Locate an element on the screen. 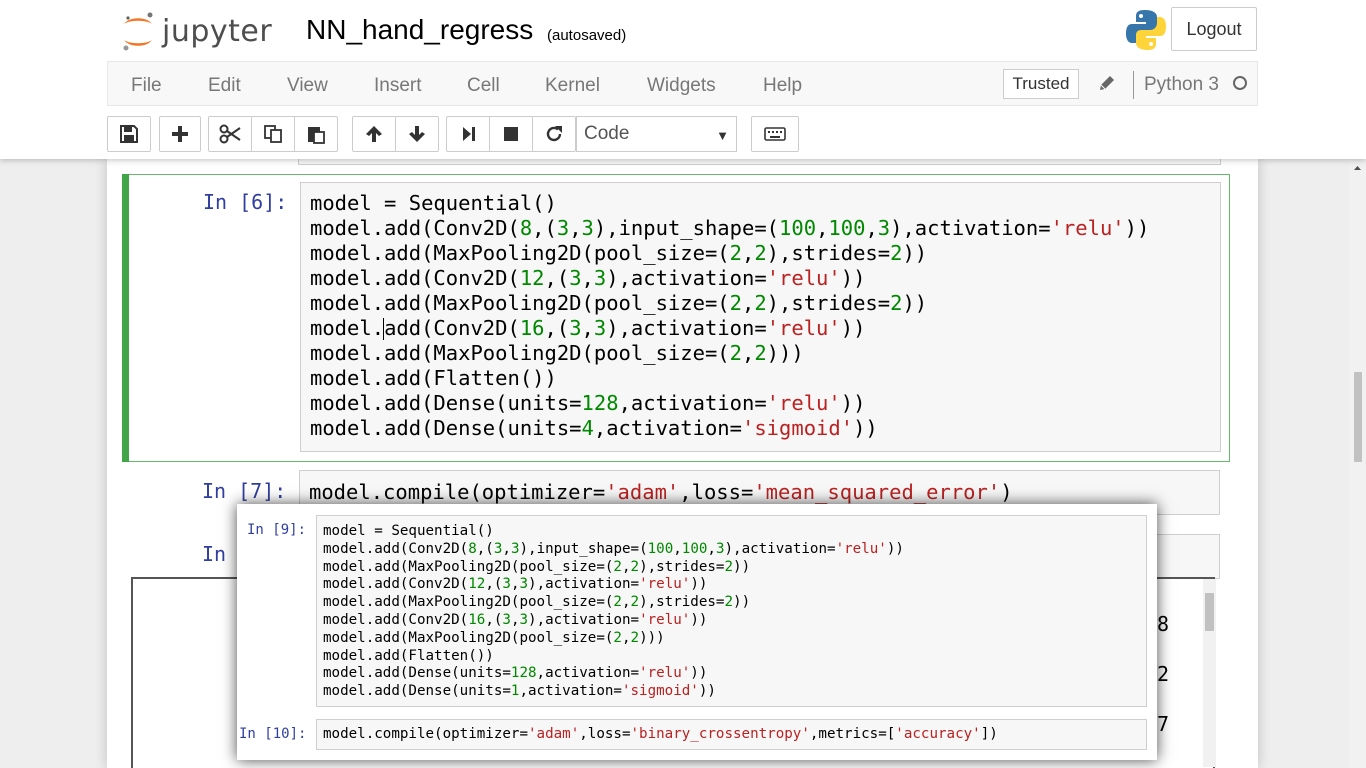 This screenshot has width=1366, height=768. page-scrollbar-thumb is located at coordinates (1358, 417).